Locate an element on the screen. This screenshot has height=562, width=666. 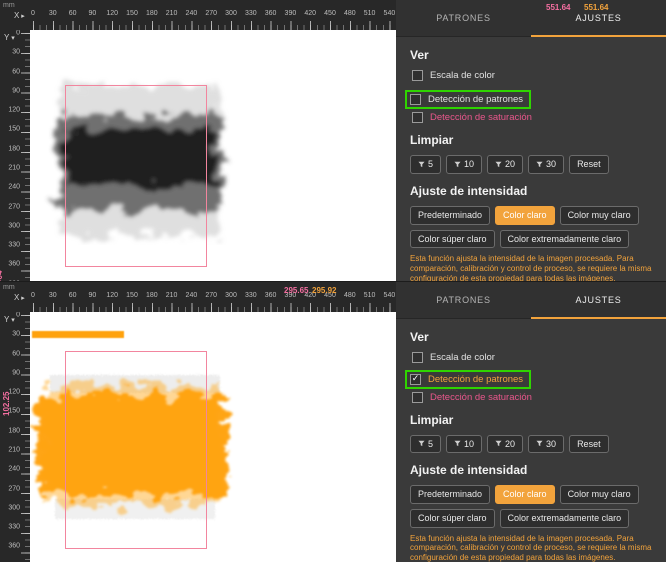
section-heading-limpiar: Limpiar is located at coordinates (432, 140).